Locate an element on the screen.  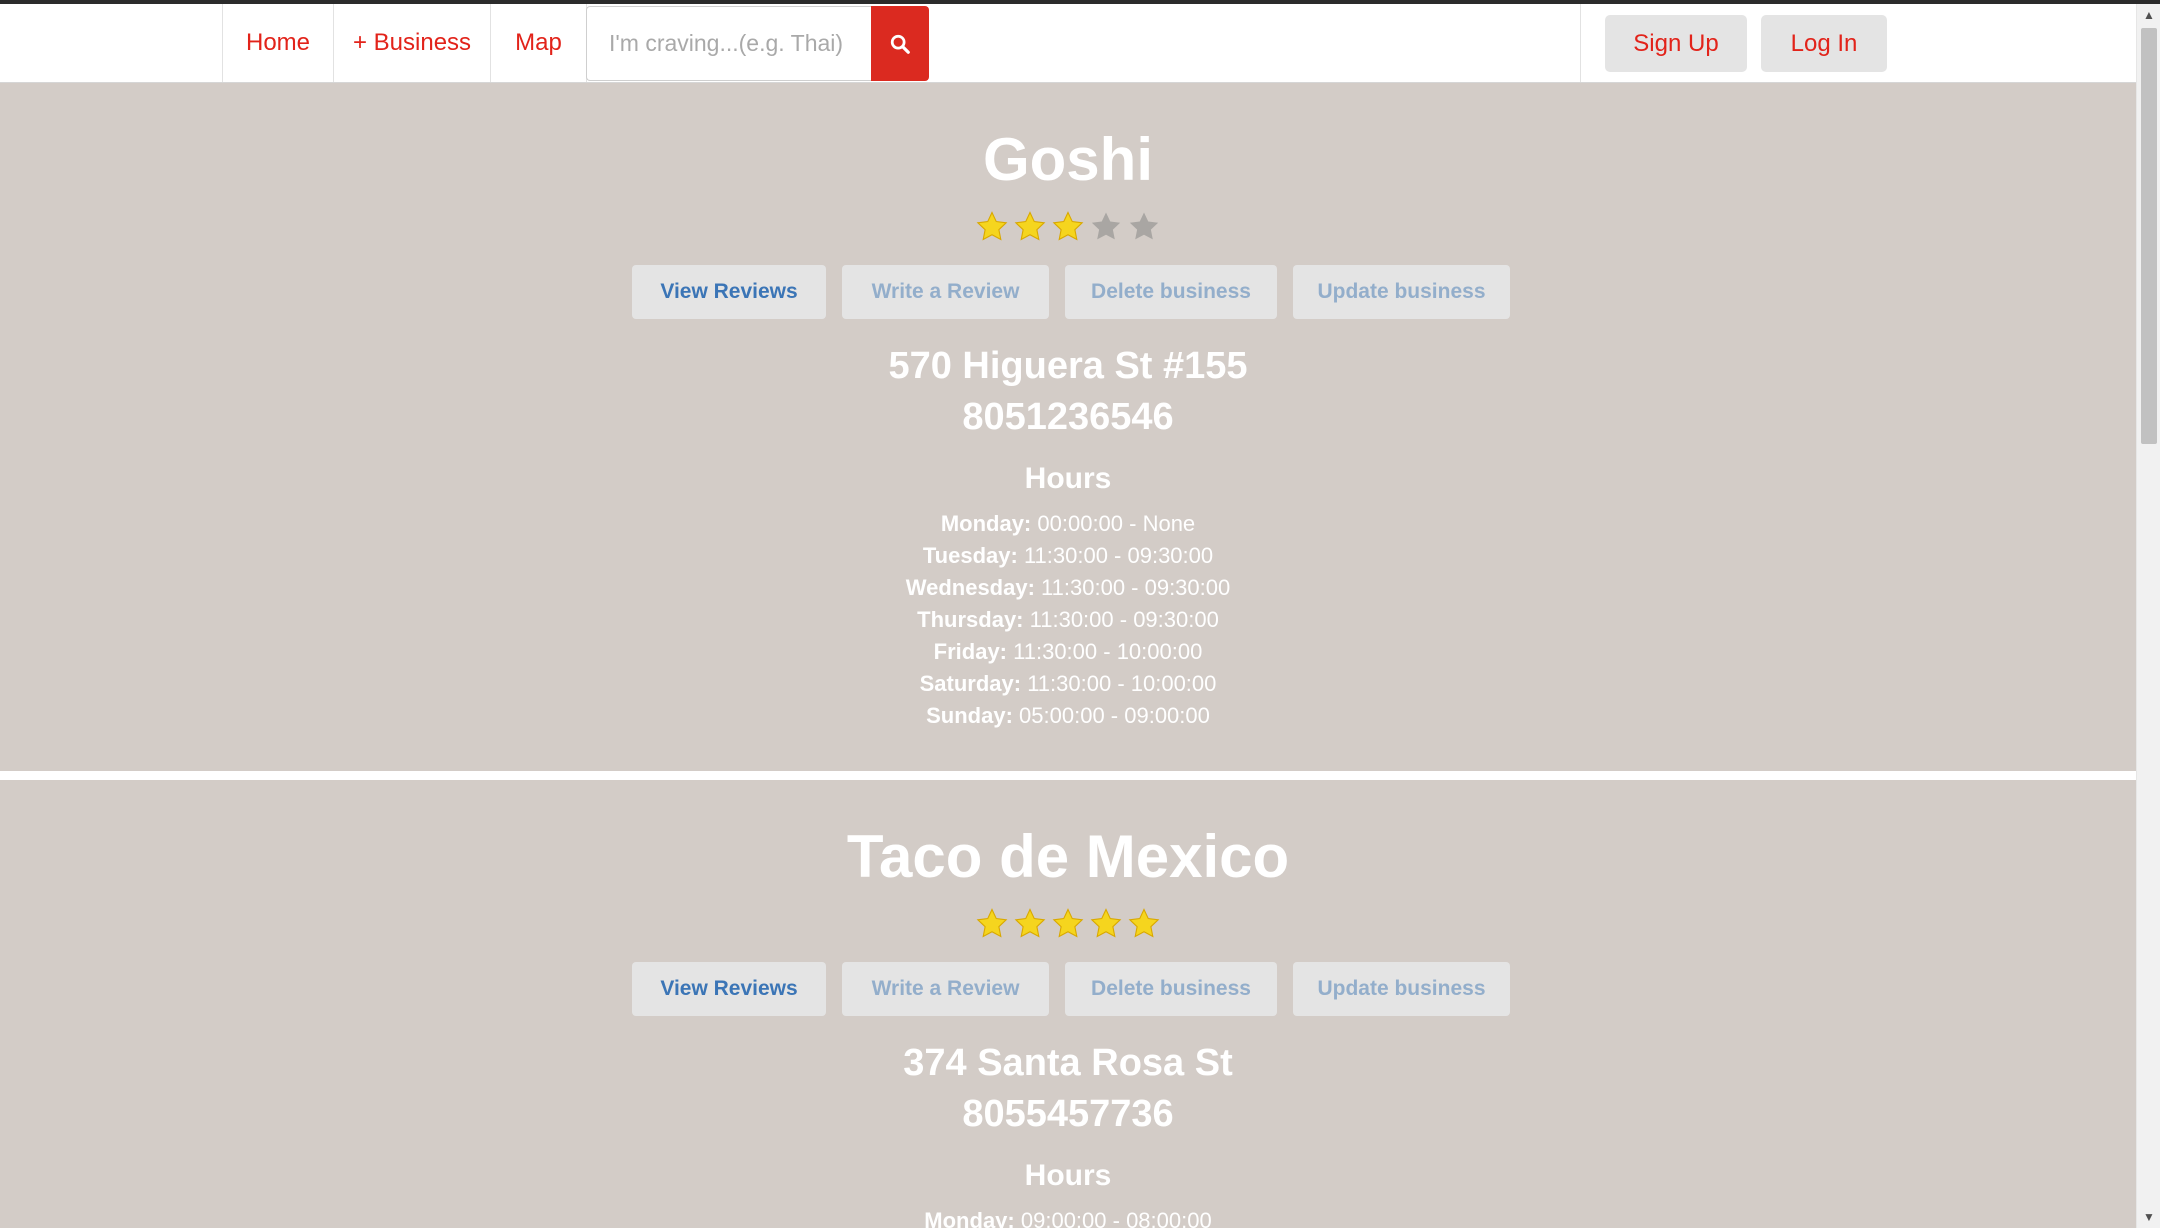
business-address: 374 Santa Rosa St is located at coordinates (1068, 1063).